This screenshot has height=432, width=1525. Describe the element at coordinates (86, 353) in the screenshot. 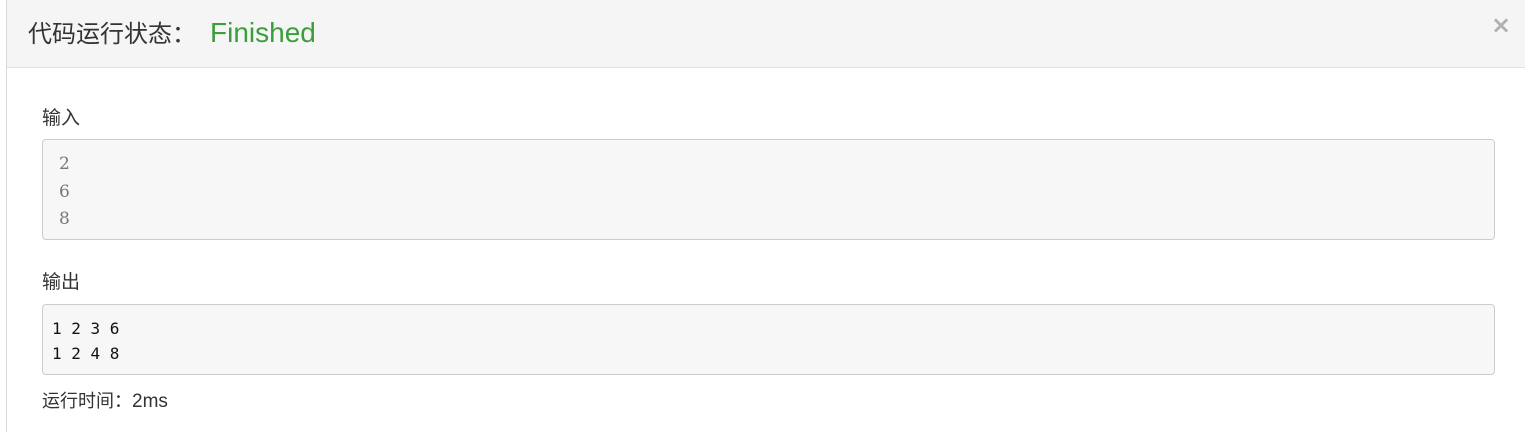

I see `output-line: 1 2 4 8` at that location.